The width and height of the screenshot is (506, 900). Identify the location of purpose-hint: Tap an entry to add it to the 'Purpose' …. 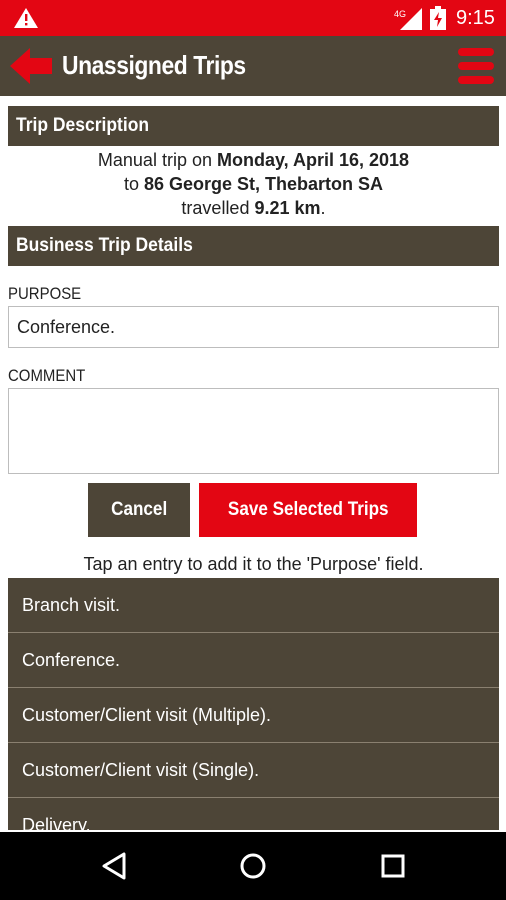
(253, 564).